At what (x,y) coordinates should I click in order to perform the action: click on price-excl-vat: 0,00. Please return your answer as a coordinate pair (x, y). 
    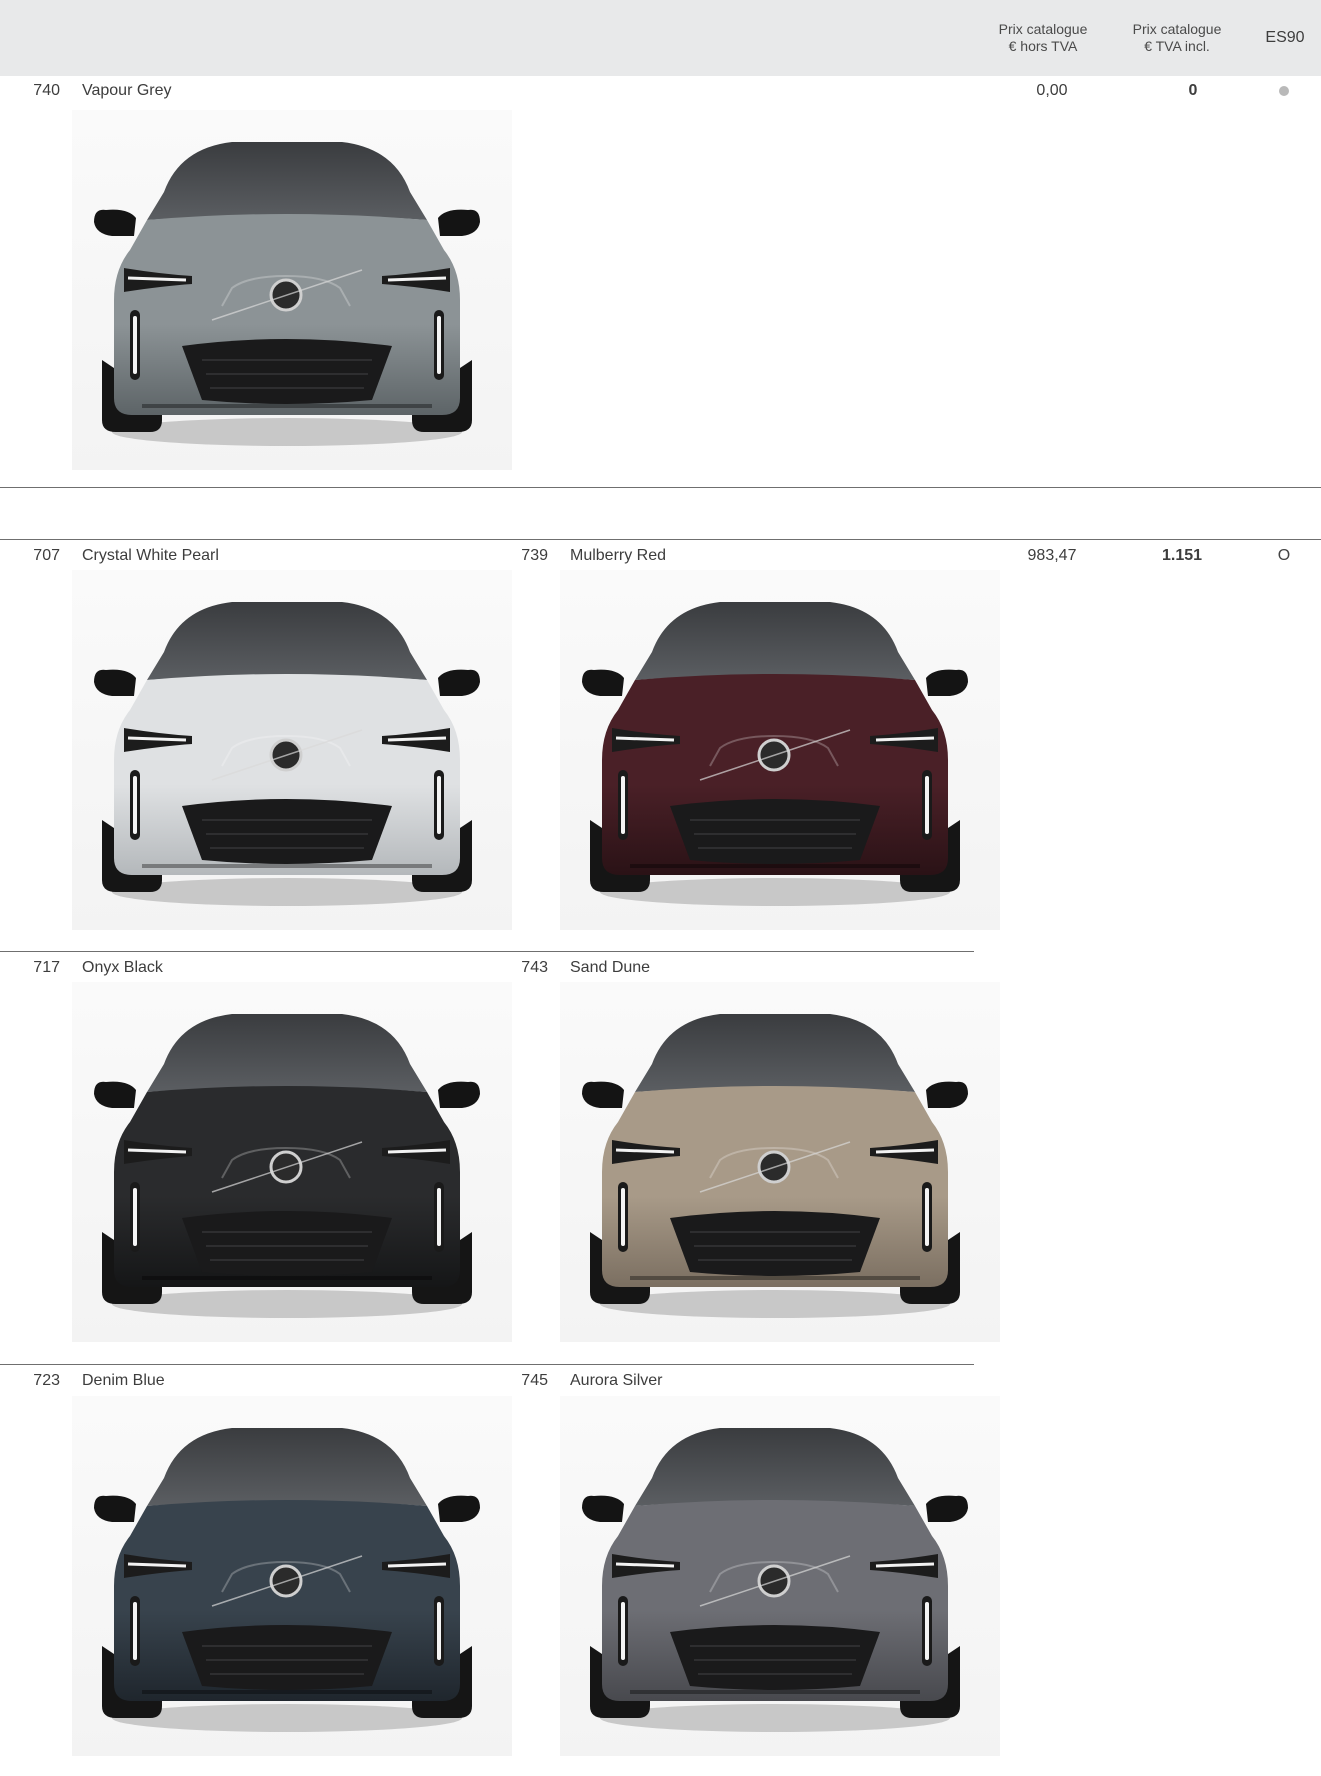
    Looking at the image, I should click on (1052, 90).